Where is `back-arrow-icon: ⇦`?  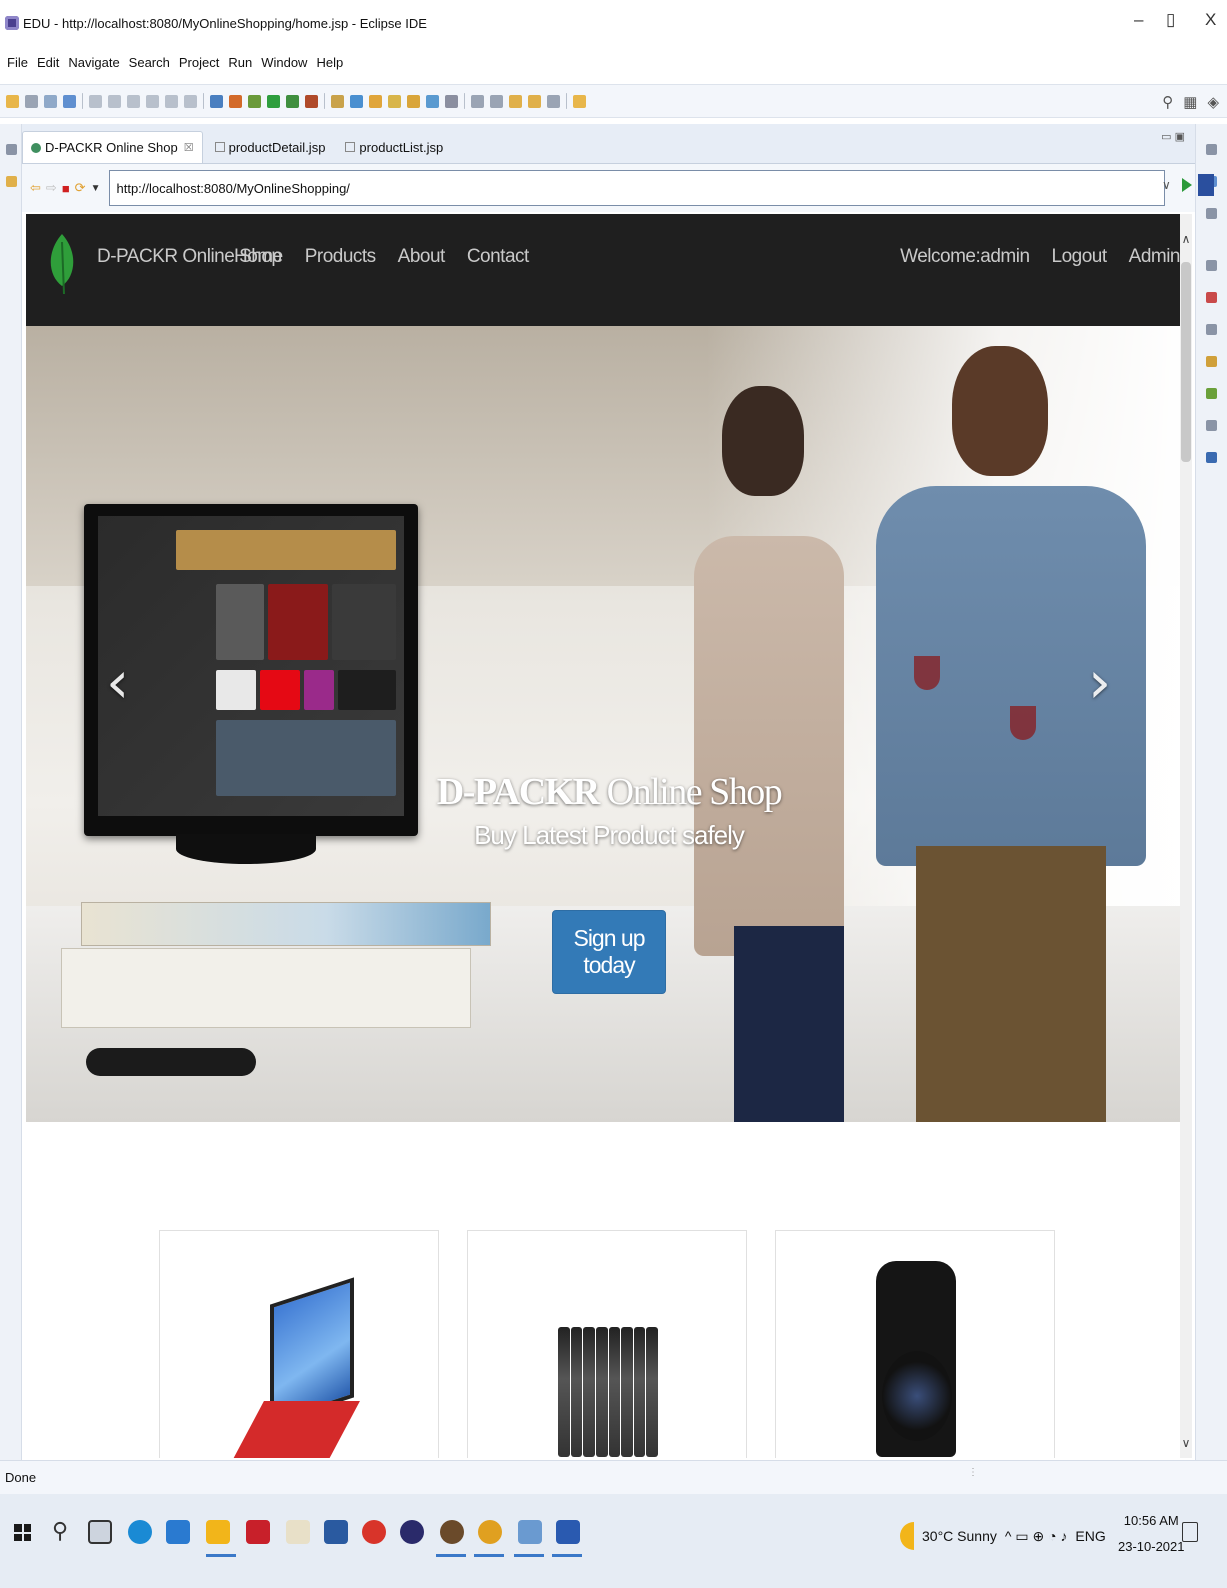 back-arrow-icon: ⇦ is located at coordinates (35, 188).